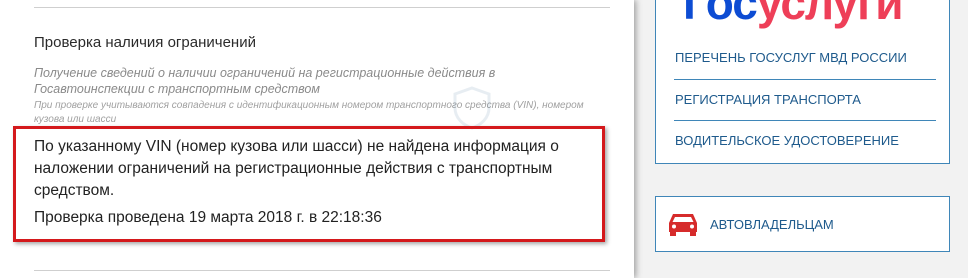 The width and height of the screenshot is (968, 278). I want to click on link-vehicle-registration: РЕГИСТРАЦИЯ ТРАНСПОРТА, so click(805, 99).